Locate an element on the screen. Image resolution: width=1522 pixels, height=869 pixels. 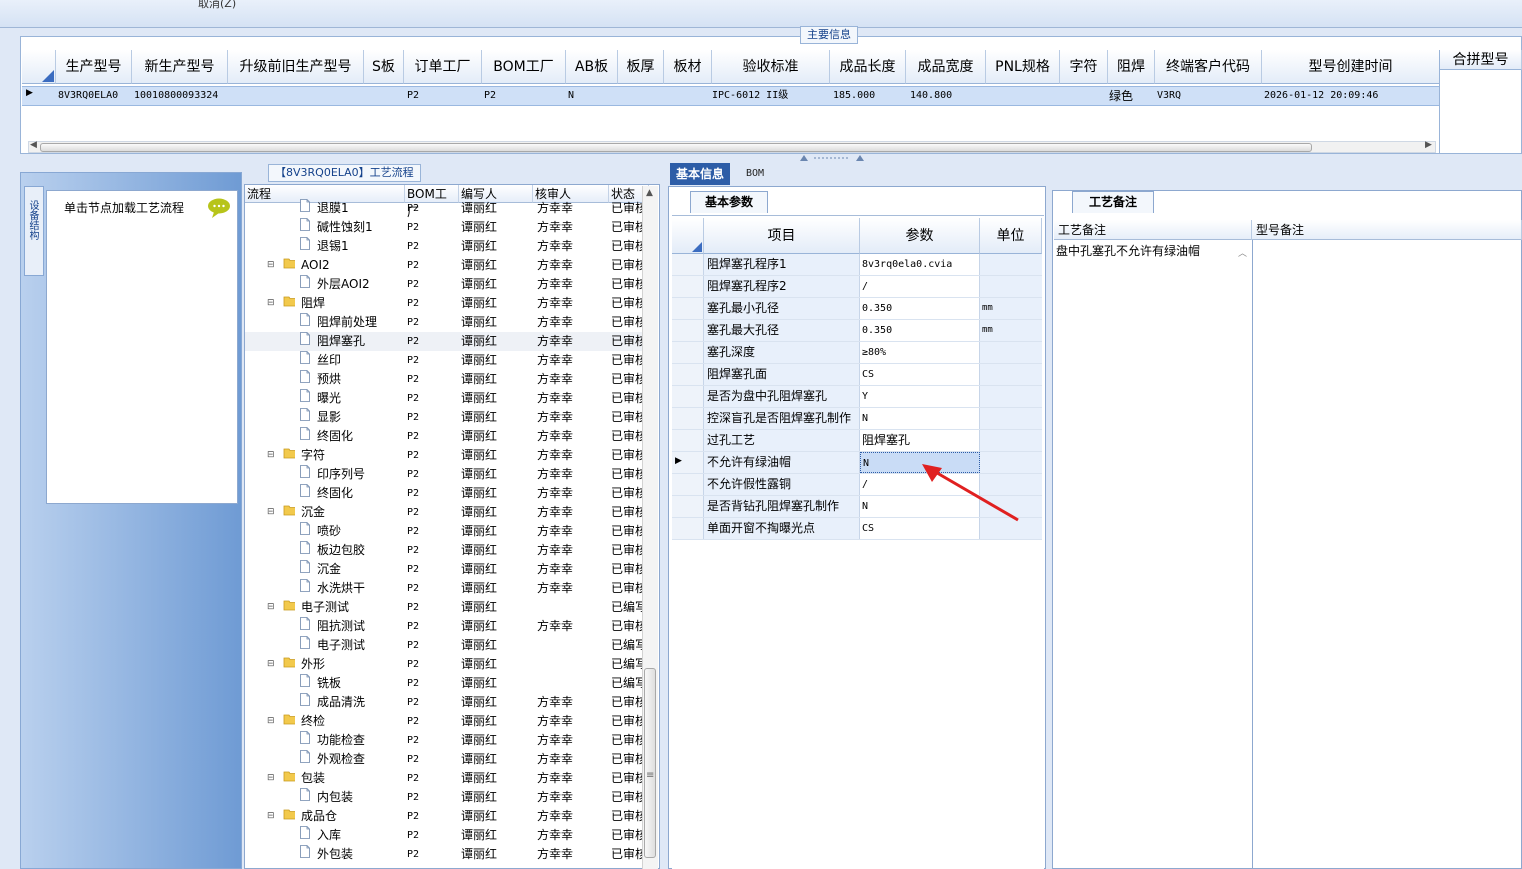
param-header-value: 参数 is located at coordinates (920, 236).